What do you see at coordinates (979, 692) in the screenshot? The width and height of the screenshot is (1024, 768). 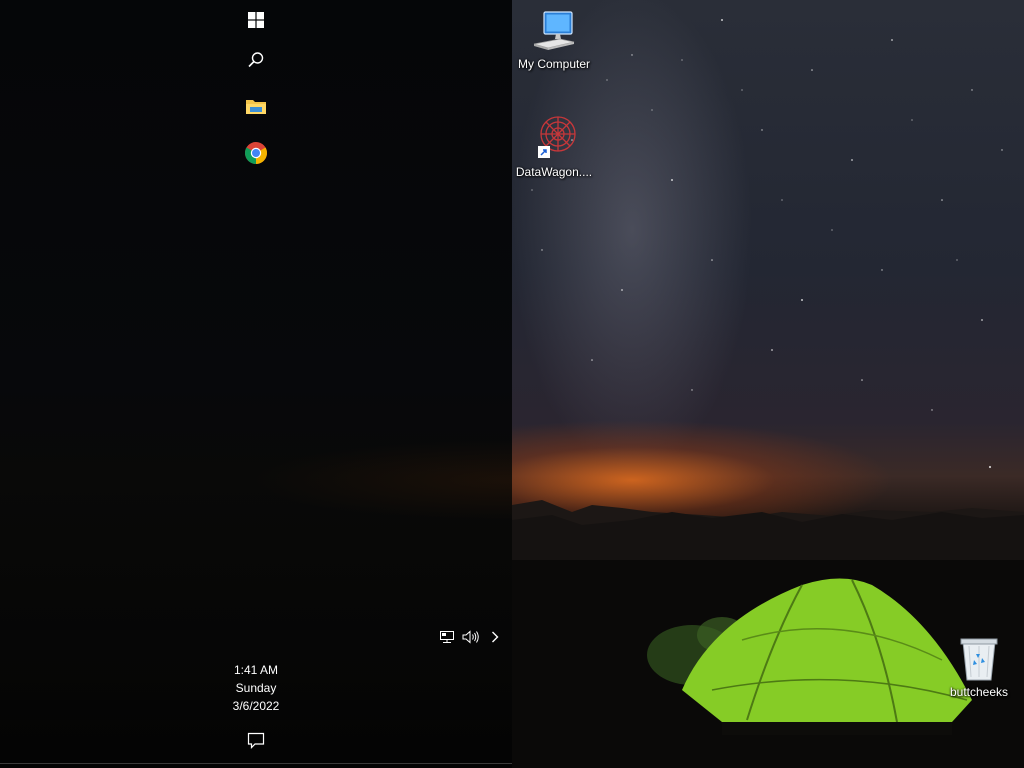 I see `desktop-icon-label: buttcheeks` at bounding box center [979, 692].